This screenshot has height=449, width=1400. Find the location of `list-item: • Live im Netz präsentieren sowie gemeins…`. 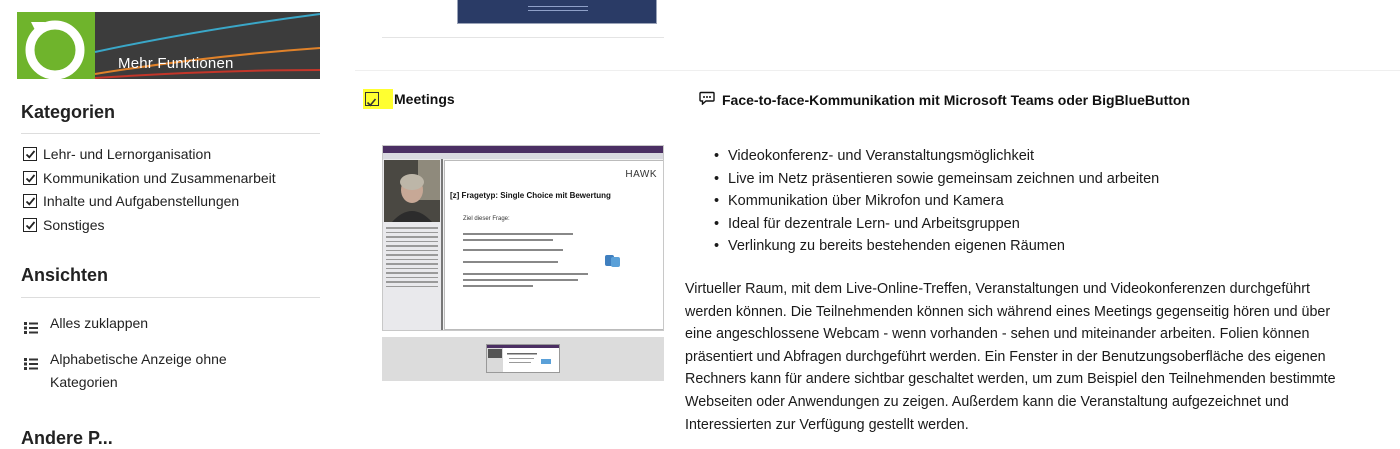

list-item: • Live im Netz präsentieren sowie gemeins… is located at coordinates (937, 178).